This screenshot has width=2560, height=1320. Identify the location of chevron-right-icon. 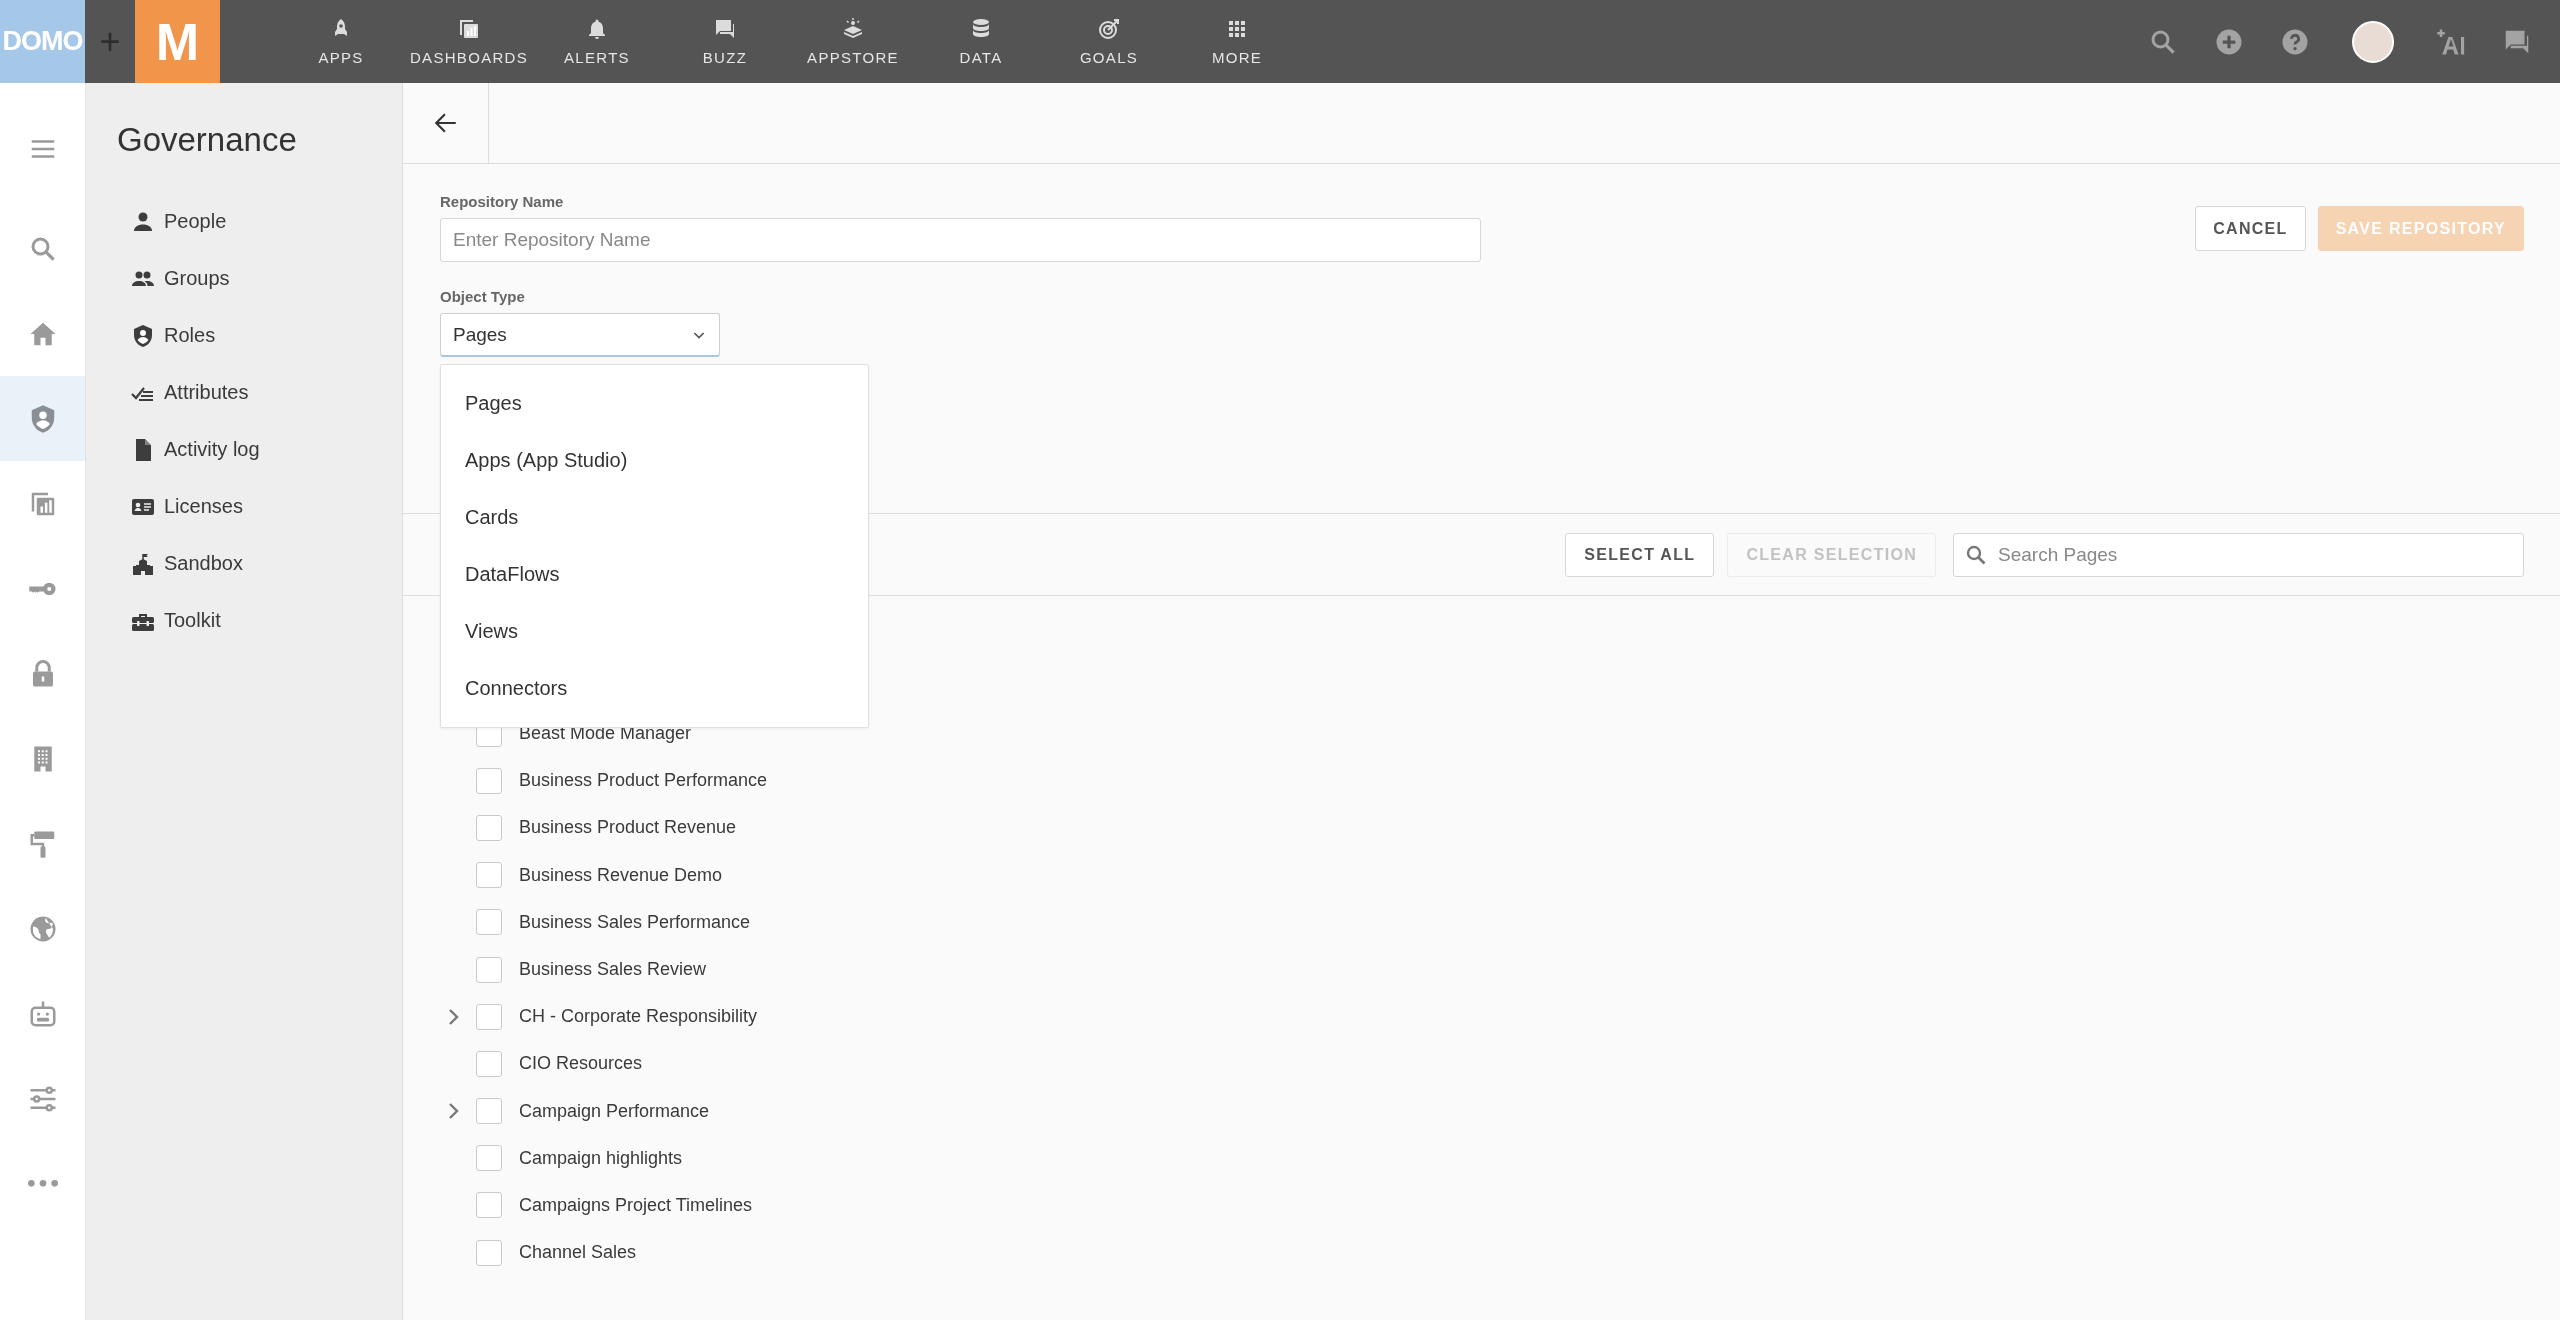
(454, 1016).